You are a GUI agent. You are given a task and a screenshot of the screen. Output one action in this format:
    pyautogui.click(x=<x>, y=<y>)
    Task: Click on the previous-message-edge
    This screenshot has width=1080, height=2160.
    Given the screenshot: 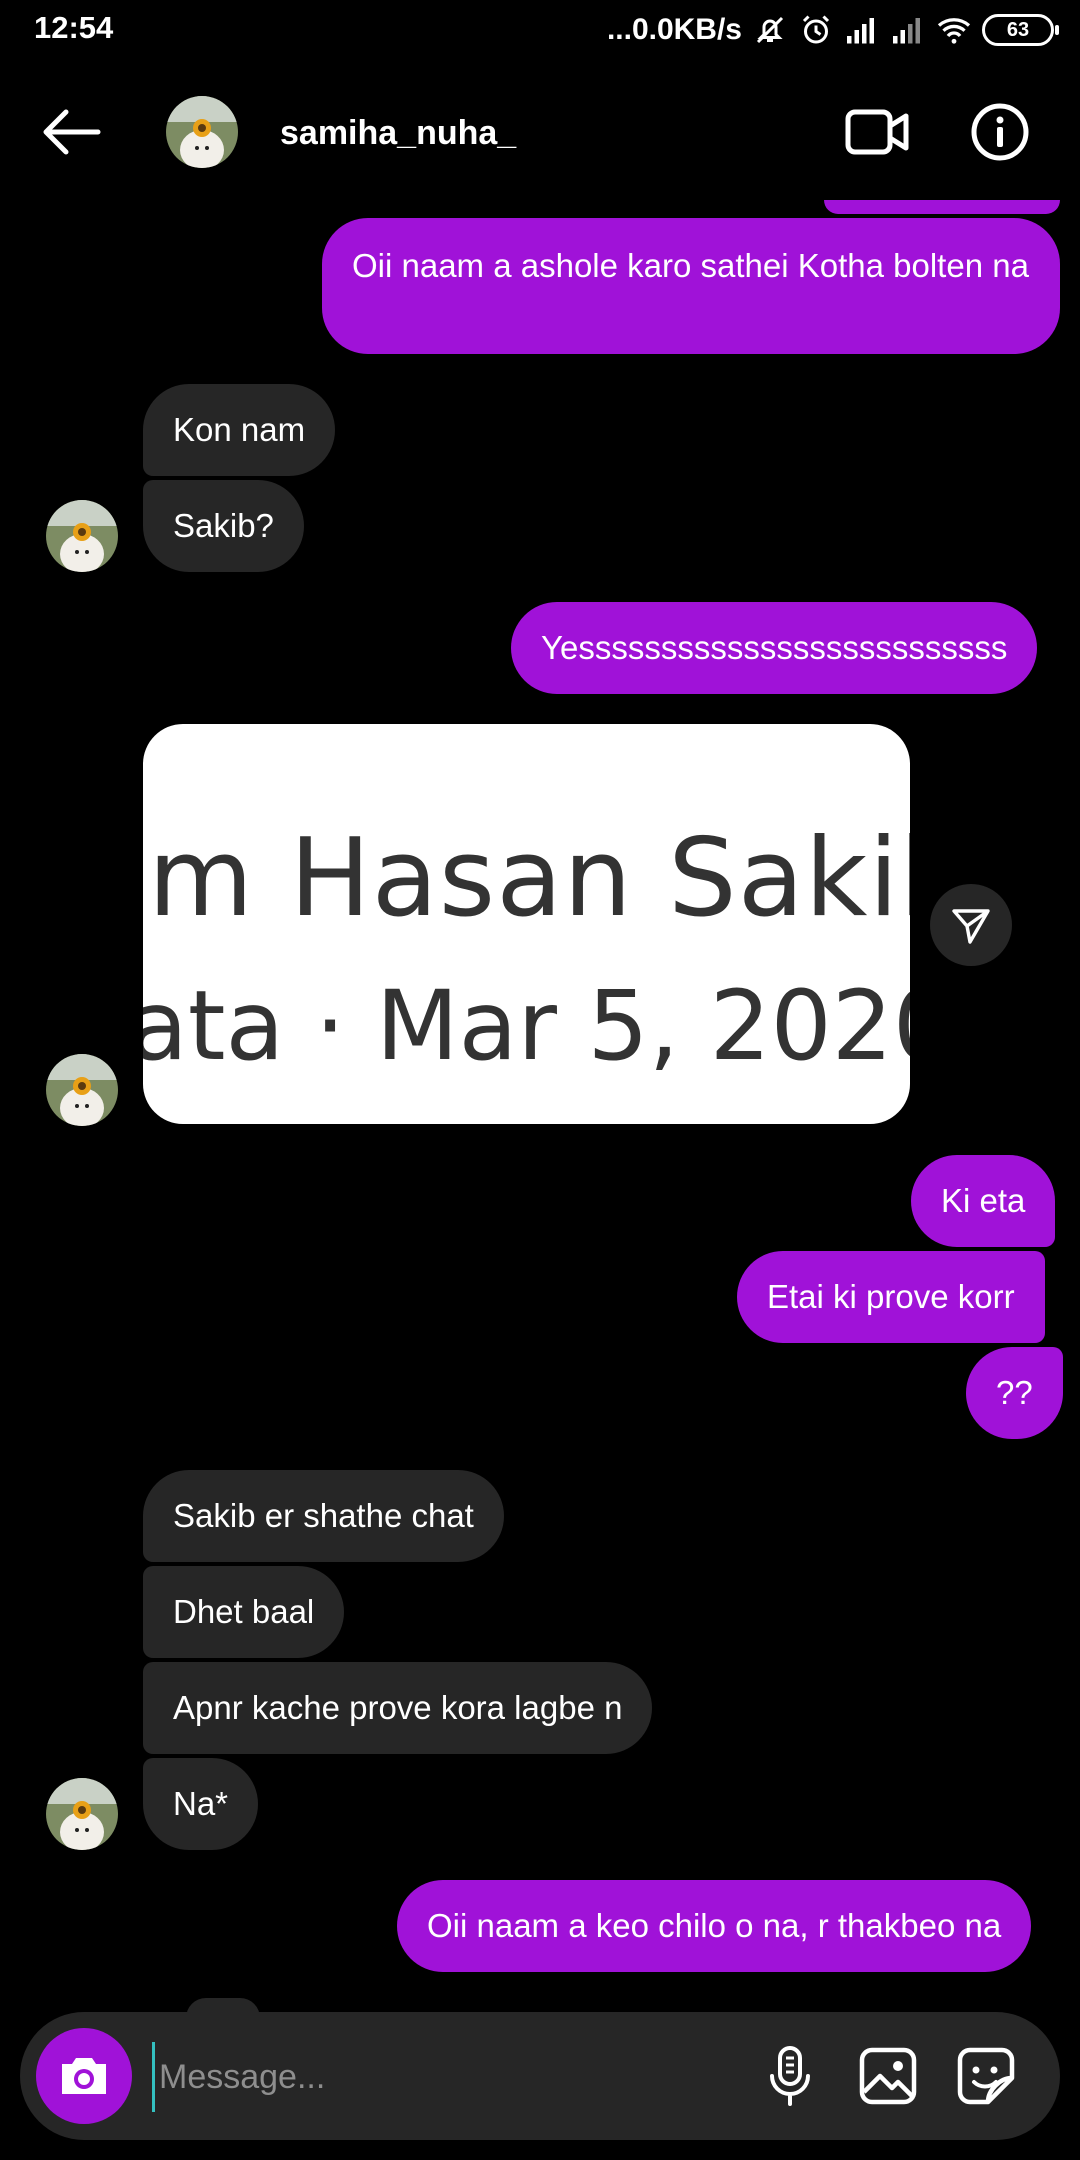 What is the action you would take?
    pyautogui.click(x=942, y=207)
    